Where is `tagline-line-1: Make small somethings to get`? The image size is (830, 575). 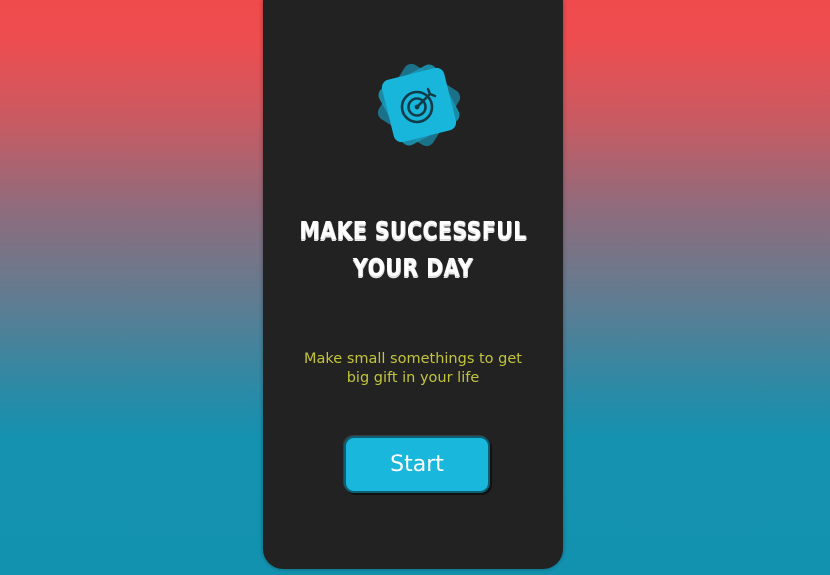
tagline-line-1: Make small somethings to get is located at coordinates (413, 359).